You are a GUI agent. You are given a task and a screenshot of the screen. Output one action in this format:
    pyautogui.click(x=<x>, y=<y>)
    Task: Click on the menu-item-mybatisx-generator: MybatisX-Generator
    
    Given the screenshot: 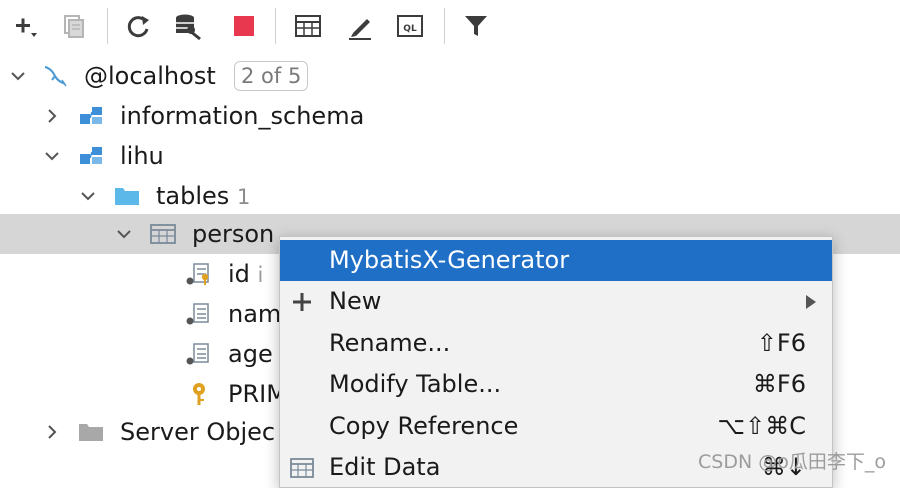 What is the action you would take?
    pyautogui.click(x=556, y=260)
    